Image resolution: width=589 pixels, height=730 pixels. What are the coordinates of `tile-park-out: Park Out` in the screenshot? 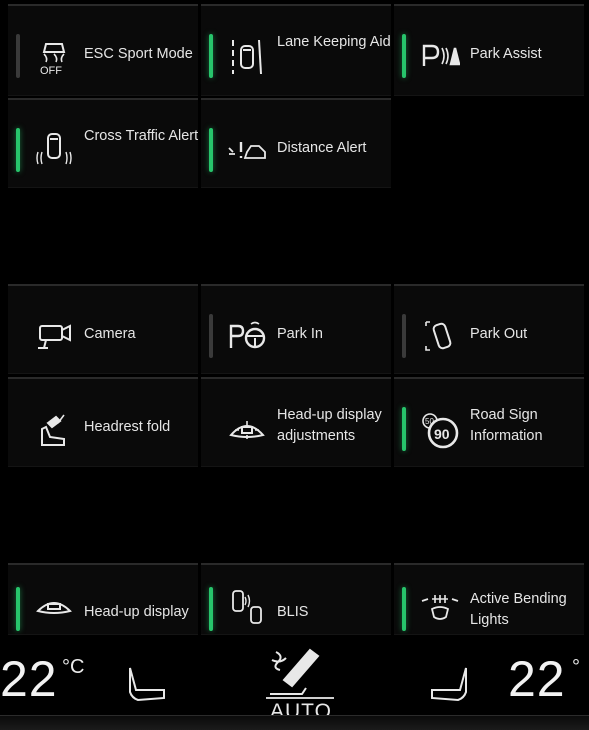 It's located at (489, 329).